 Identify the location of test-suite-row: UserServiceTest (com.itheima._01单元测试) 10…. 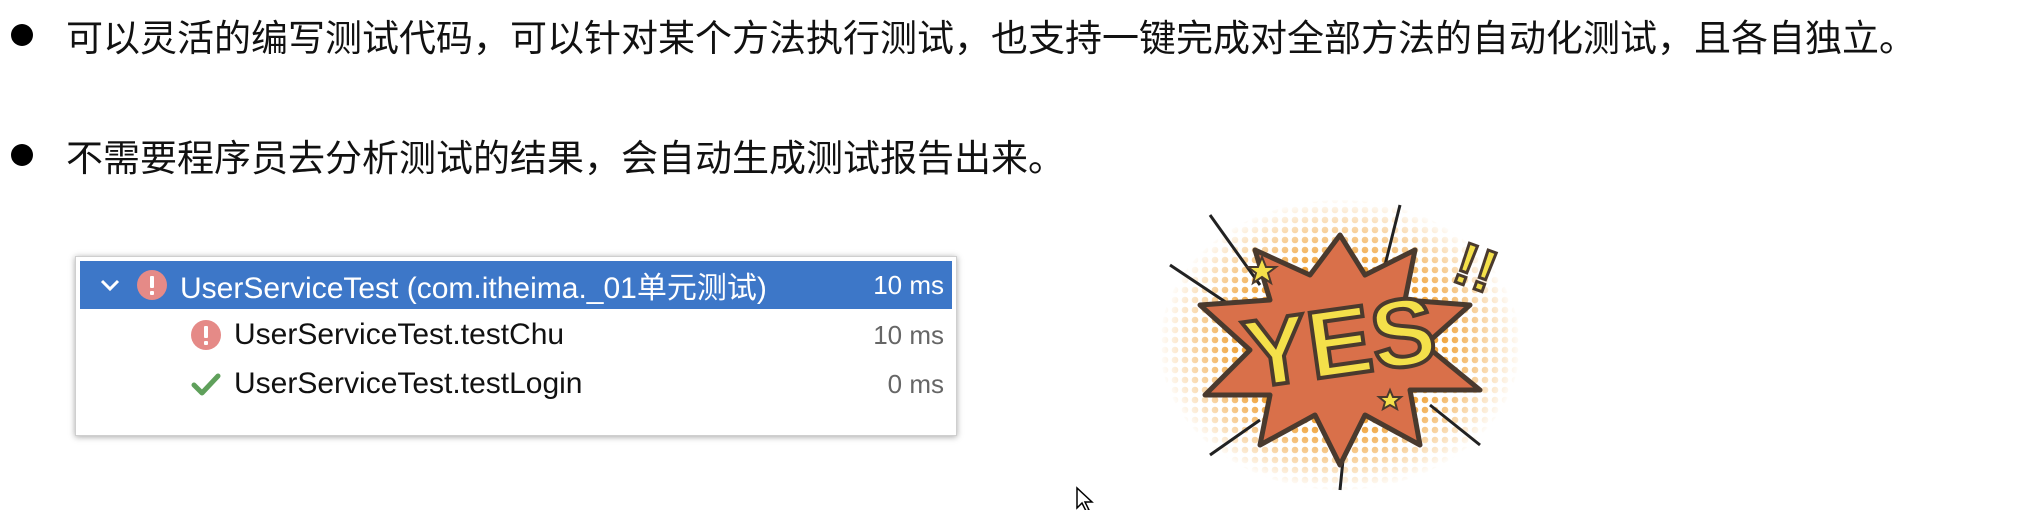
(516, 285).